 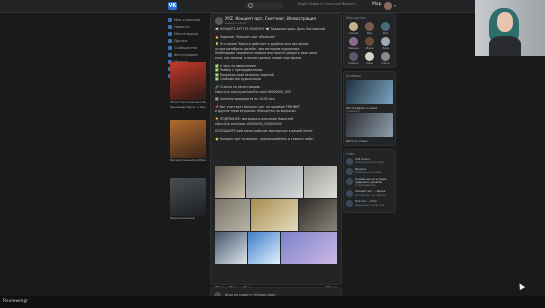 I want to click on sidebar-item-label: Мессенджер, so click(x=186, y=33).